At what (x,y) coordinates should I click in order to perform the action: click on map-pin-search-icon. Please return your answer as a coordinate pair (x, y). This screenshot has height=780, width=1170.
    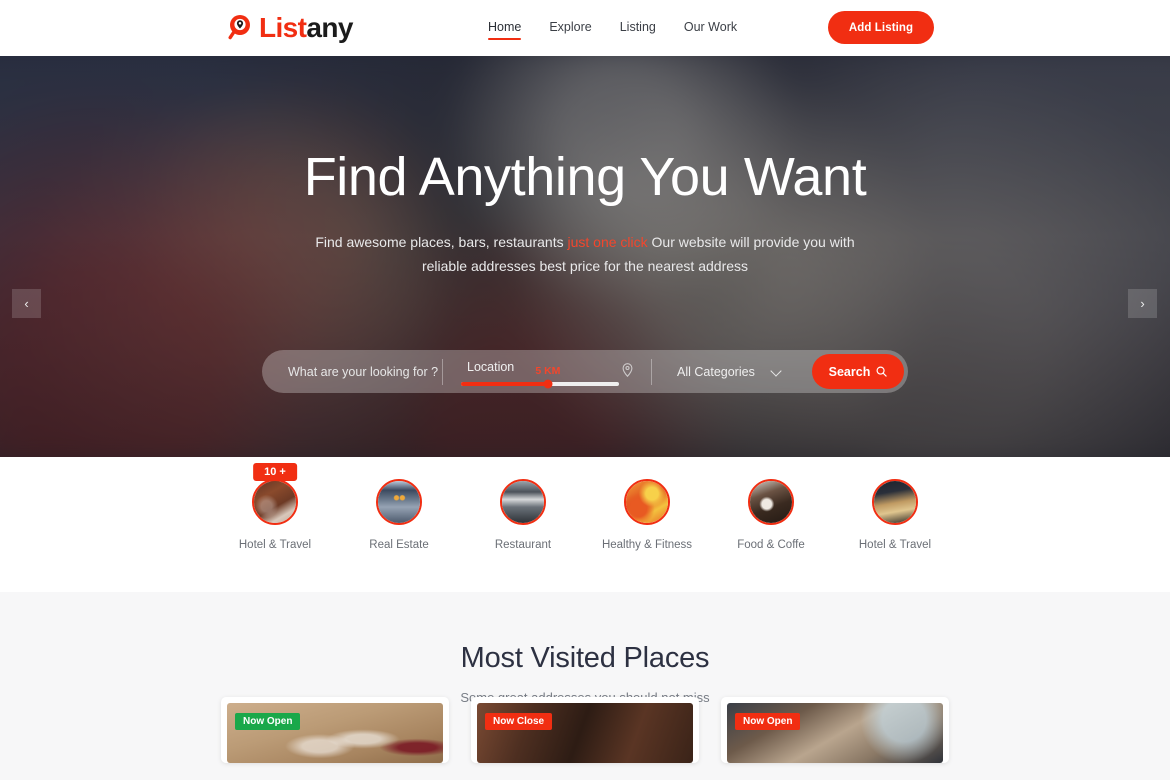
    Looking at the image, I should click on (239, 27).